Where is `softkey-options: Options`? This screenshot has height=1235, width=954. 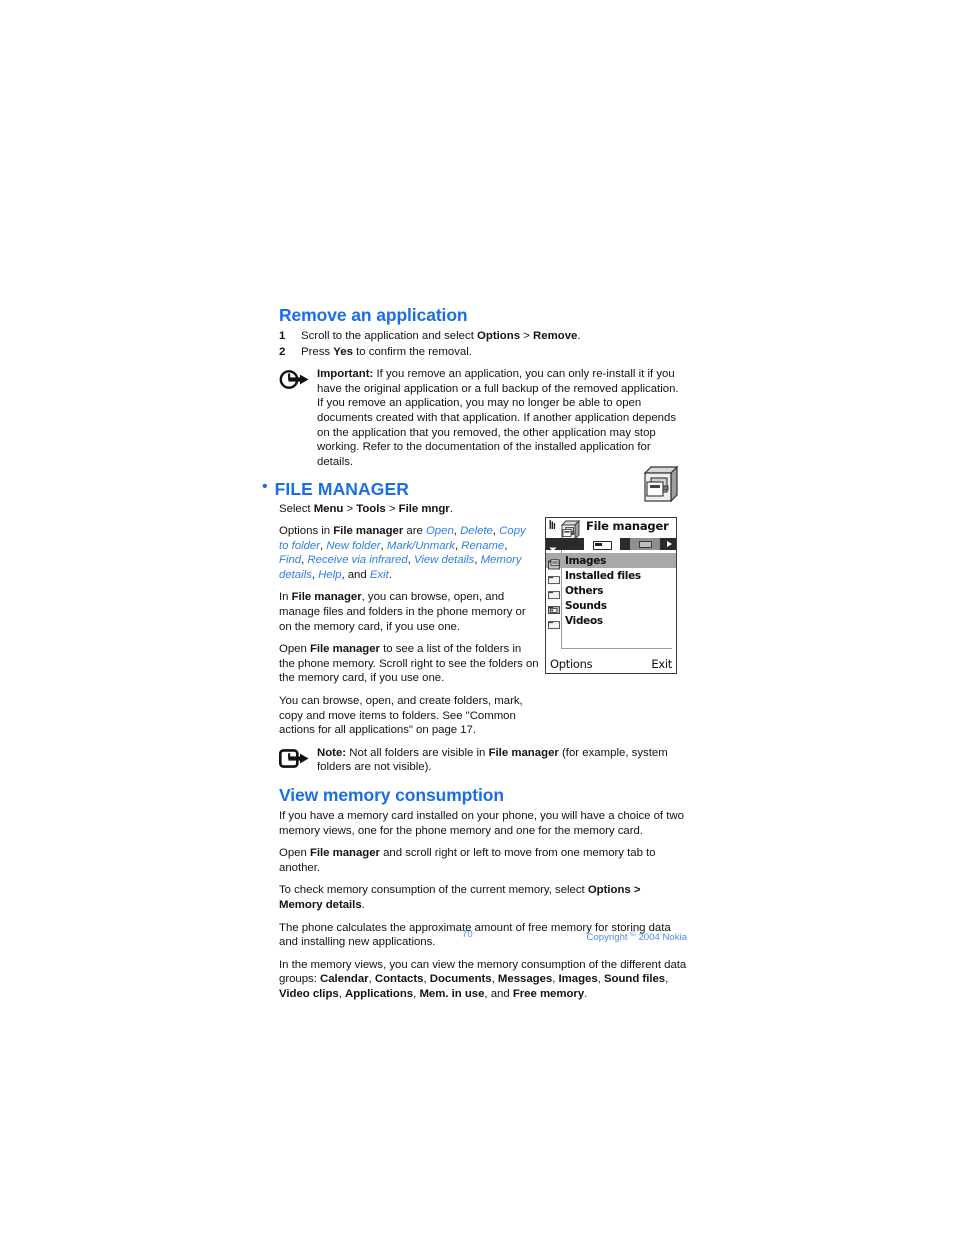
softkey-options: Options is located at coordinates (571, 664).